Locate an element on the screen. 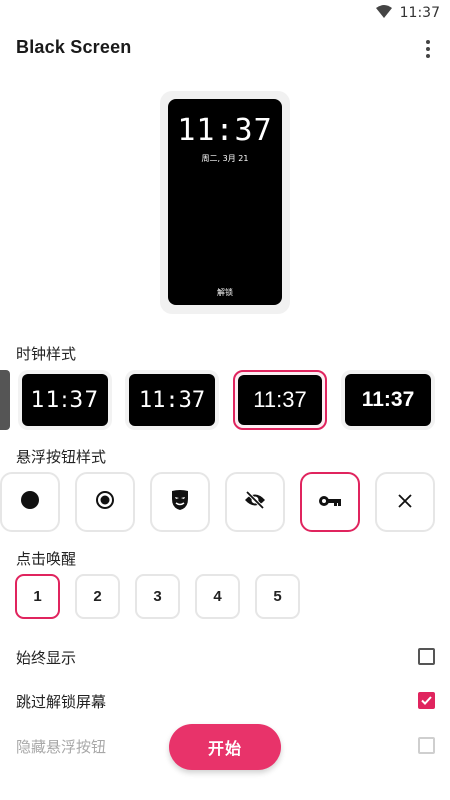 Image resolution: width=450 pixels, height=800 pixels. clock-option-3: 11:37 is located at coordinates (280, 400).